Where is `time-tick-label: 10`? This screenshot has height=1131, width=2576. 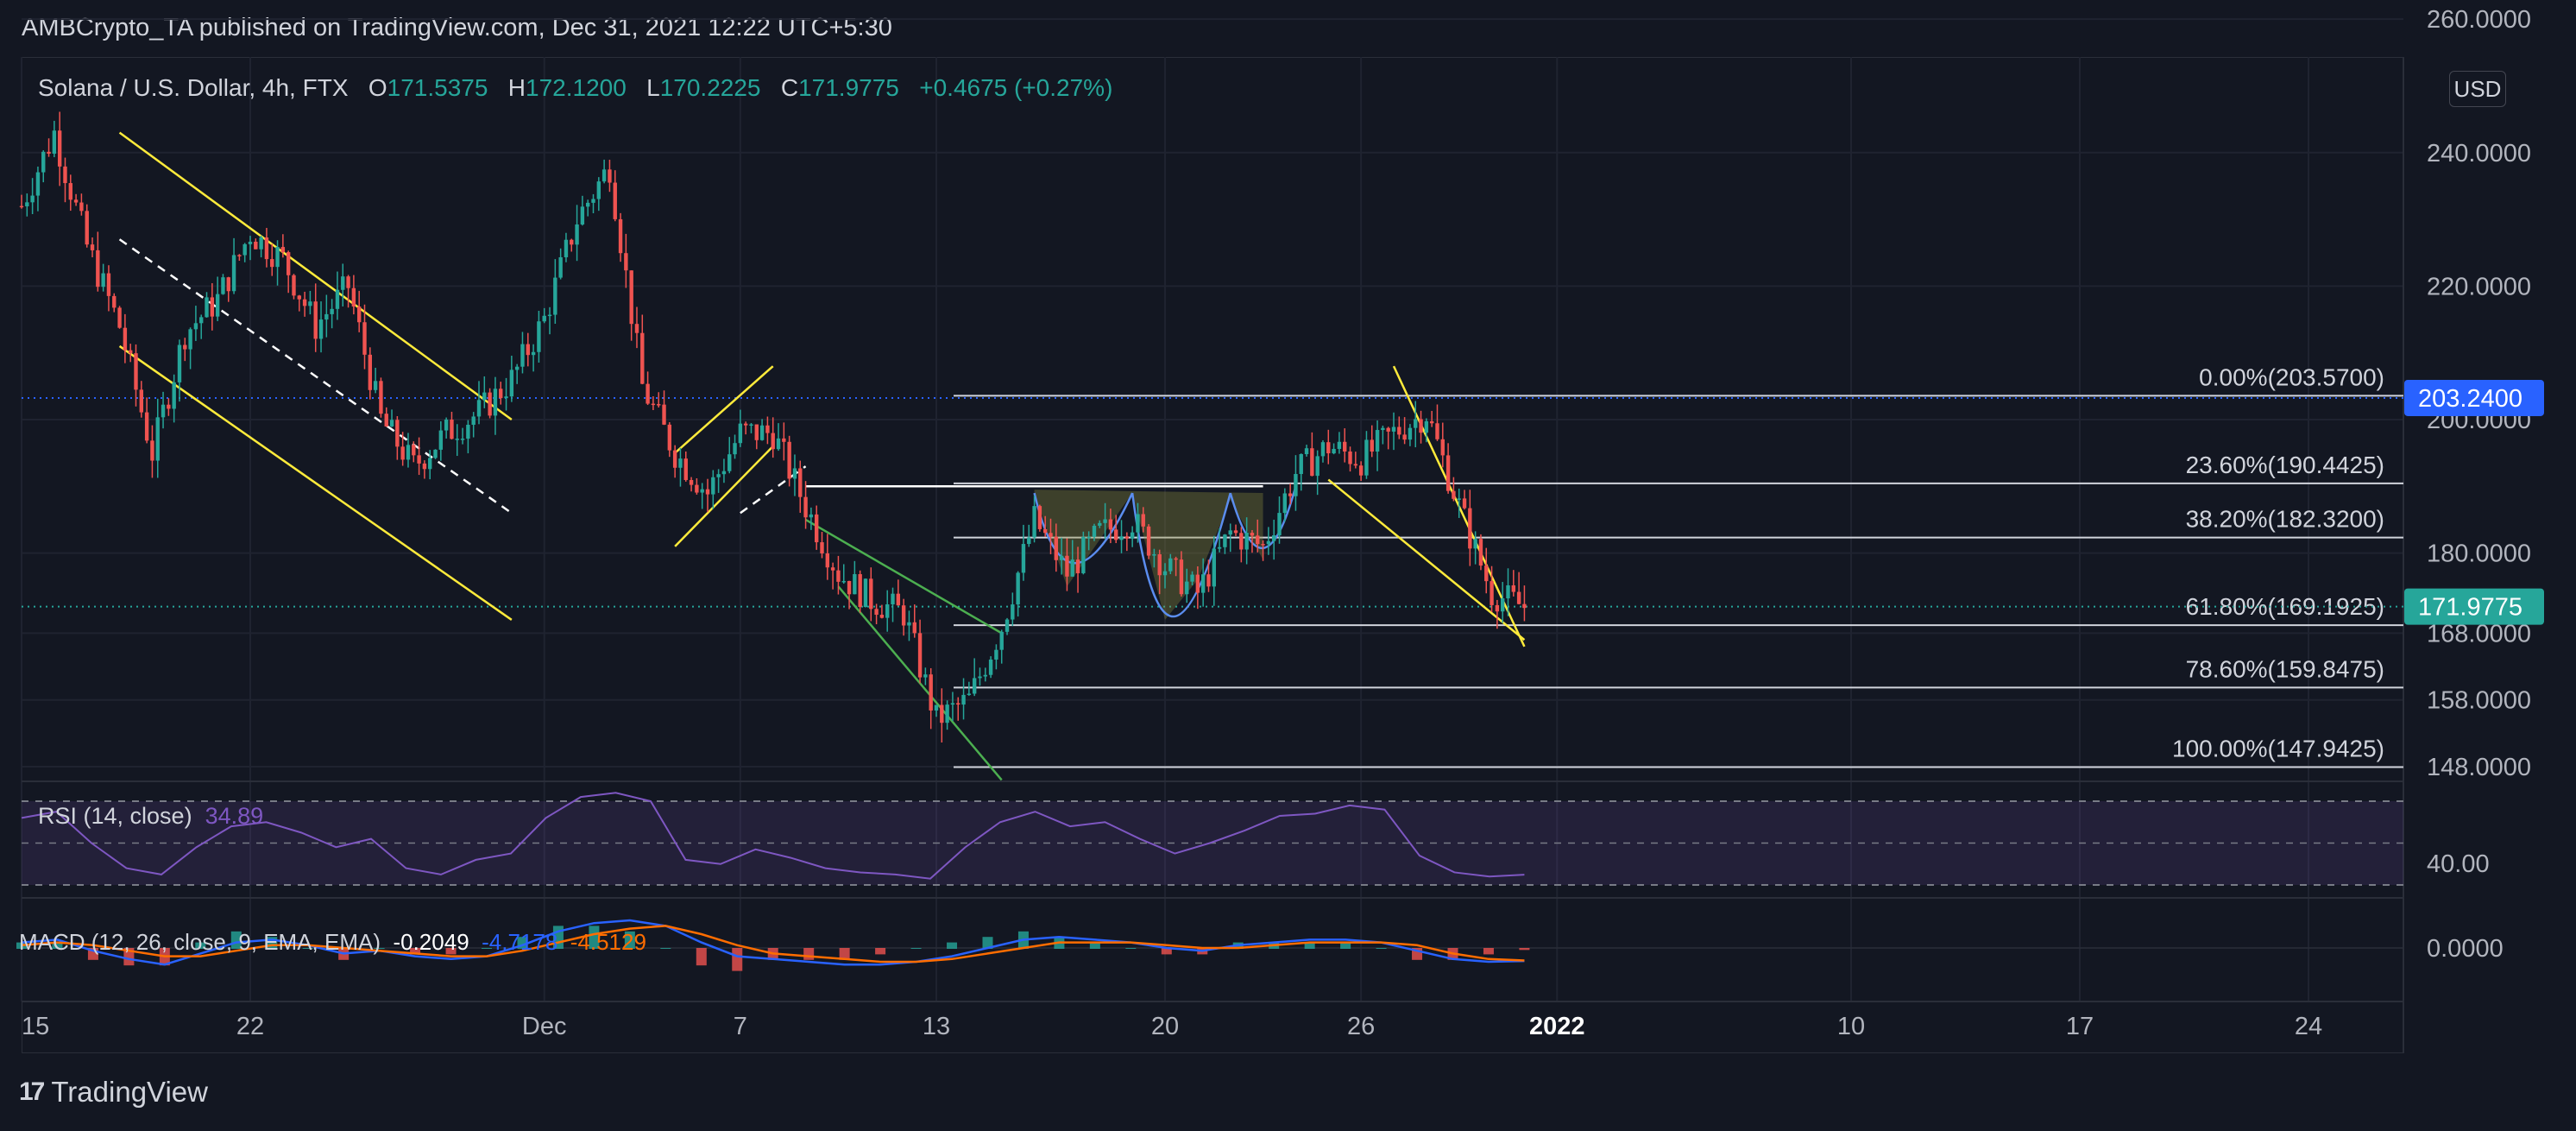
time-tick-label: 10 is located at coordinates (1851, 1027).